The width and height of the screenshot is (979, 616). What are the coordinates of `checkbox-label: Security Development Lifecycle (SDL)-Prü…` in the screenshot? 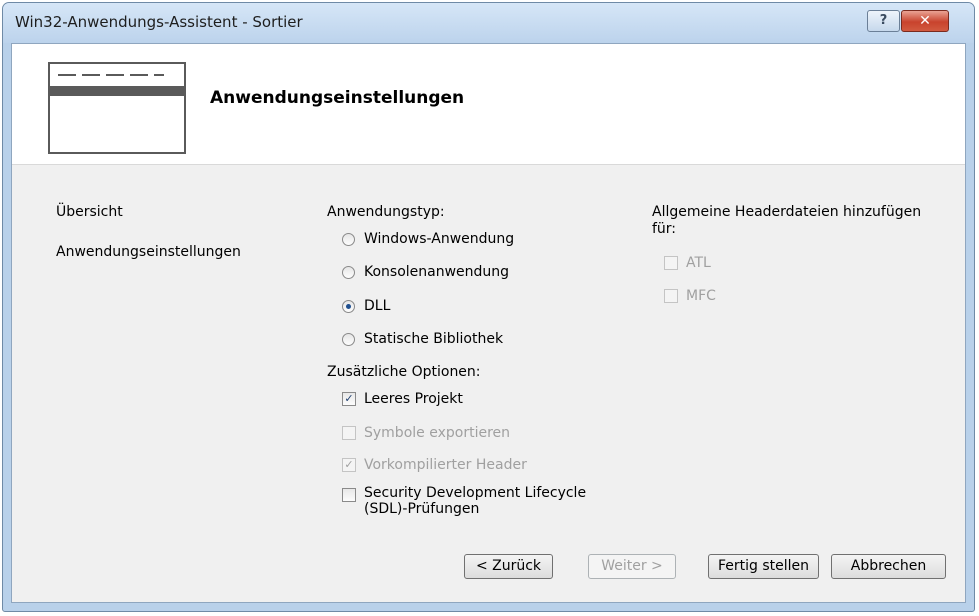 It's located at (475, 501).